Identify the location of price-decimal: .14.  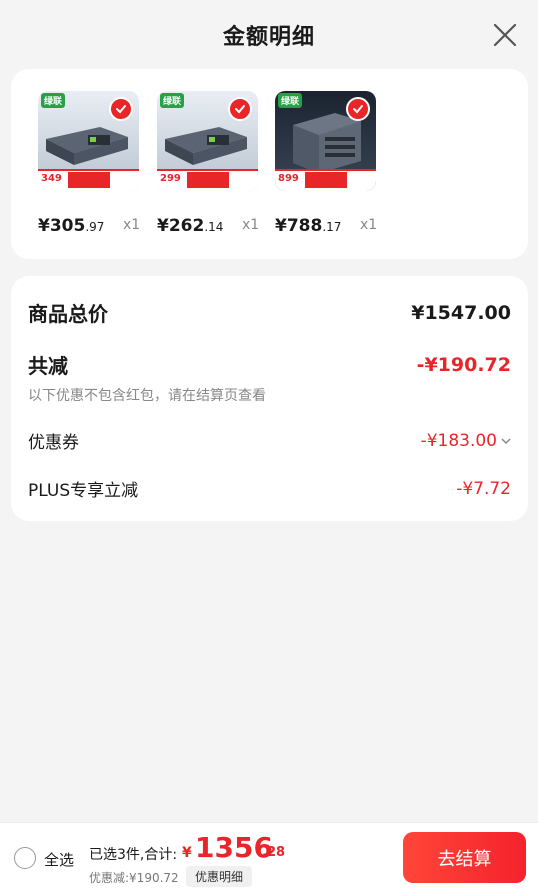
(214, 227).